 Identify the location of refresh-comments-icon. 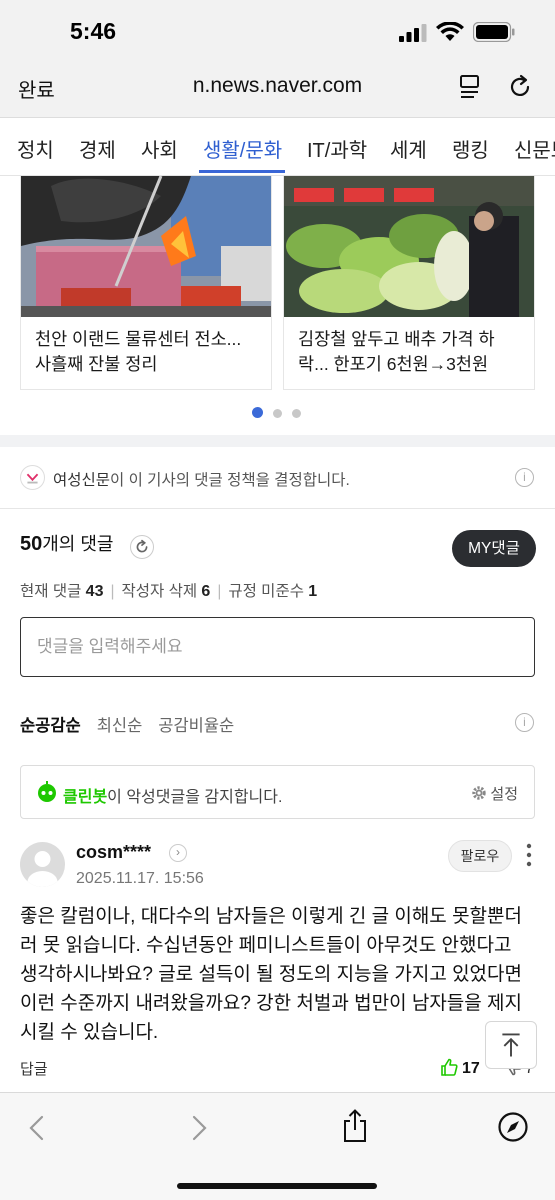
(142, 547).